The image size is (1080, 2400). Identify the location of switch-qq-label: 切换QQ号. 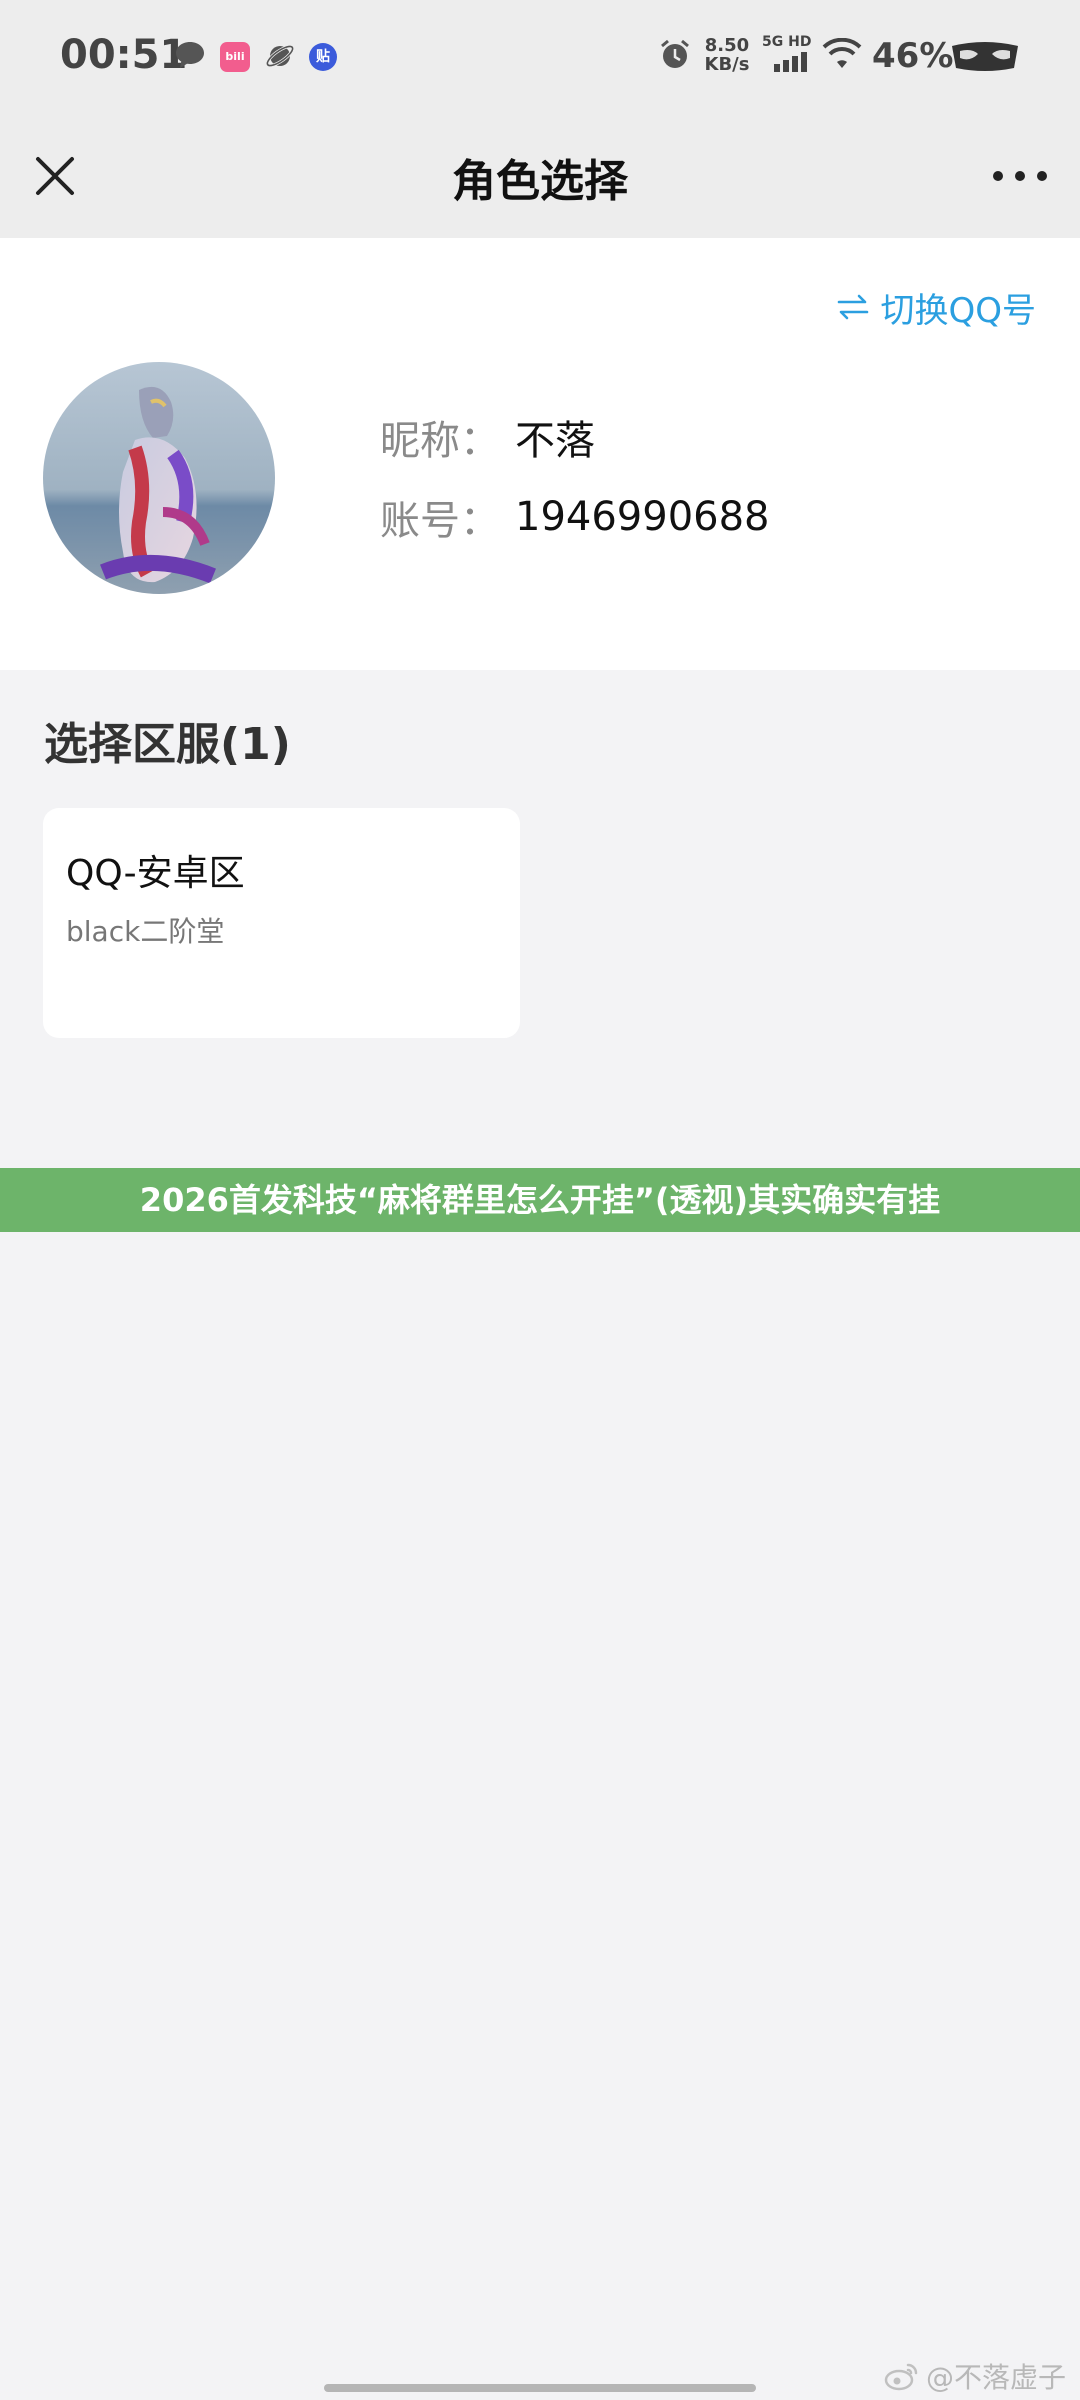
(958, 310).